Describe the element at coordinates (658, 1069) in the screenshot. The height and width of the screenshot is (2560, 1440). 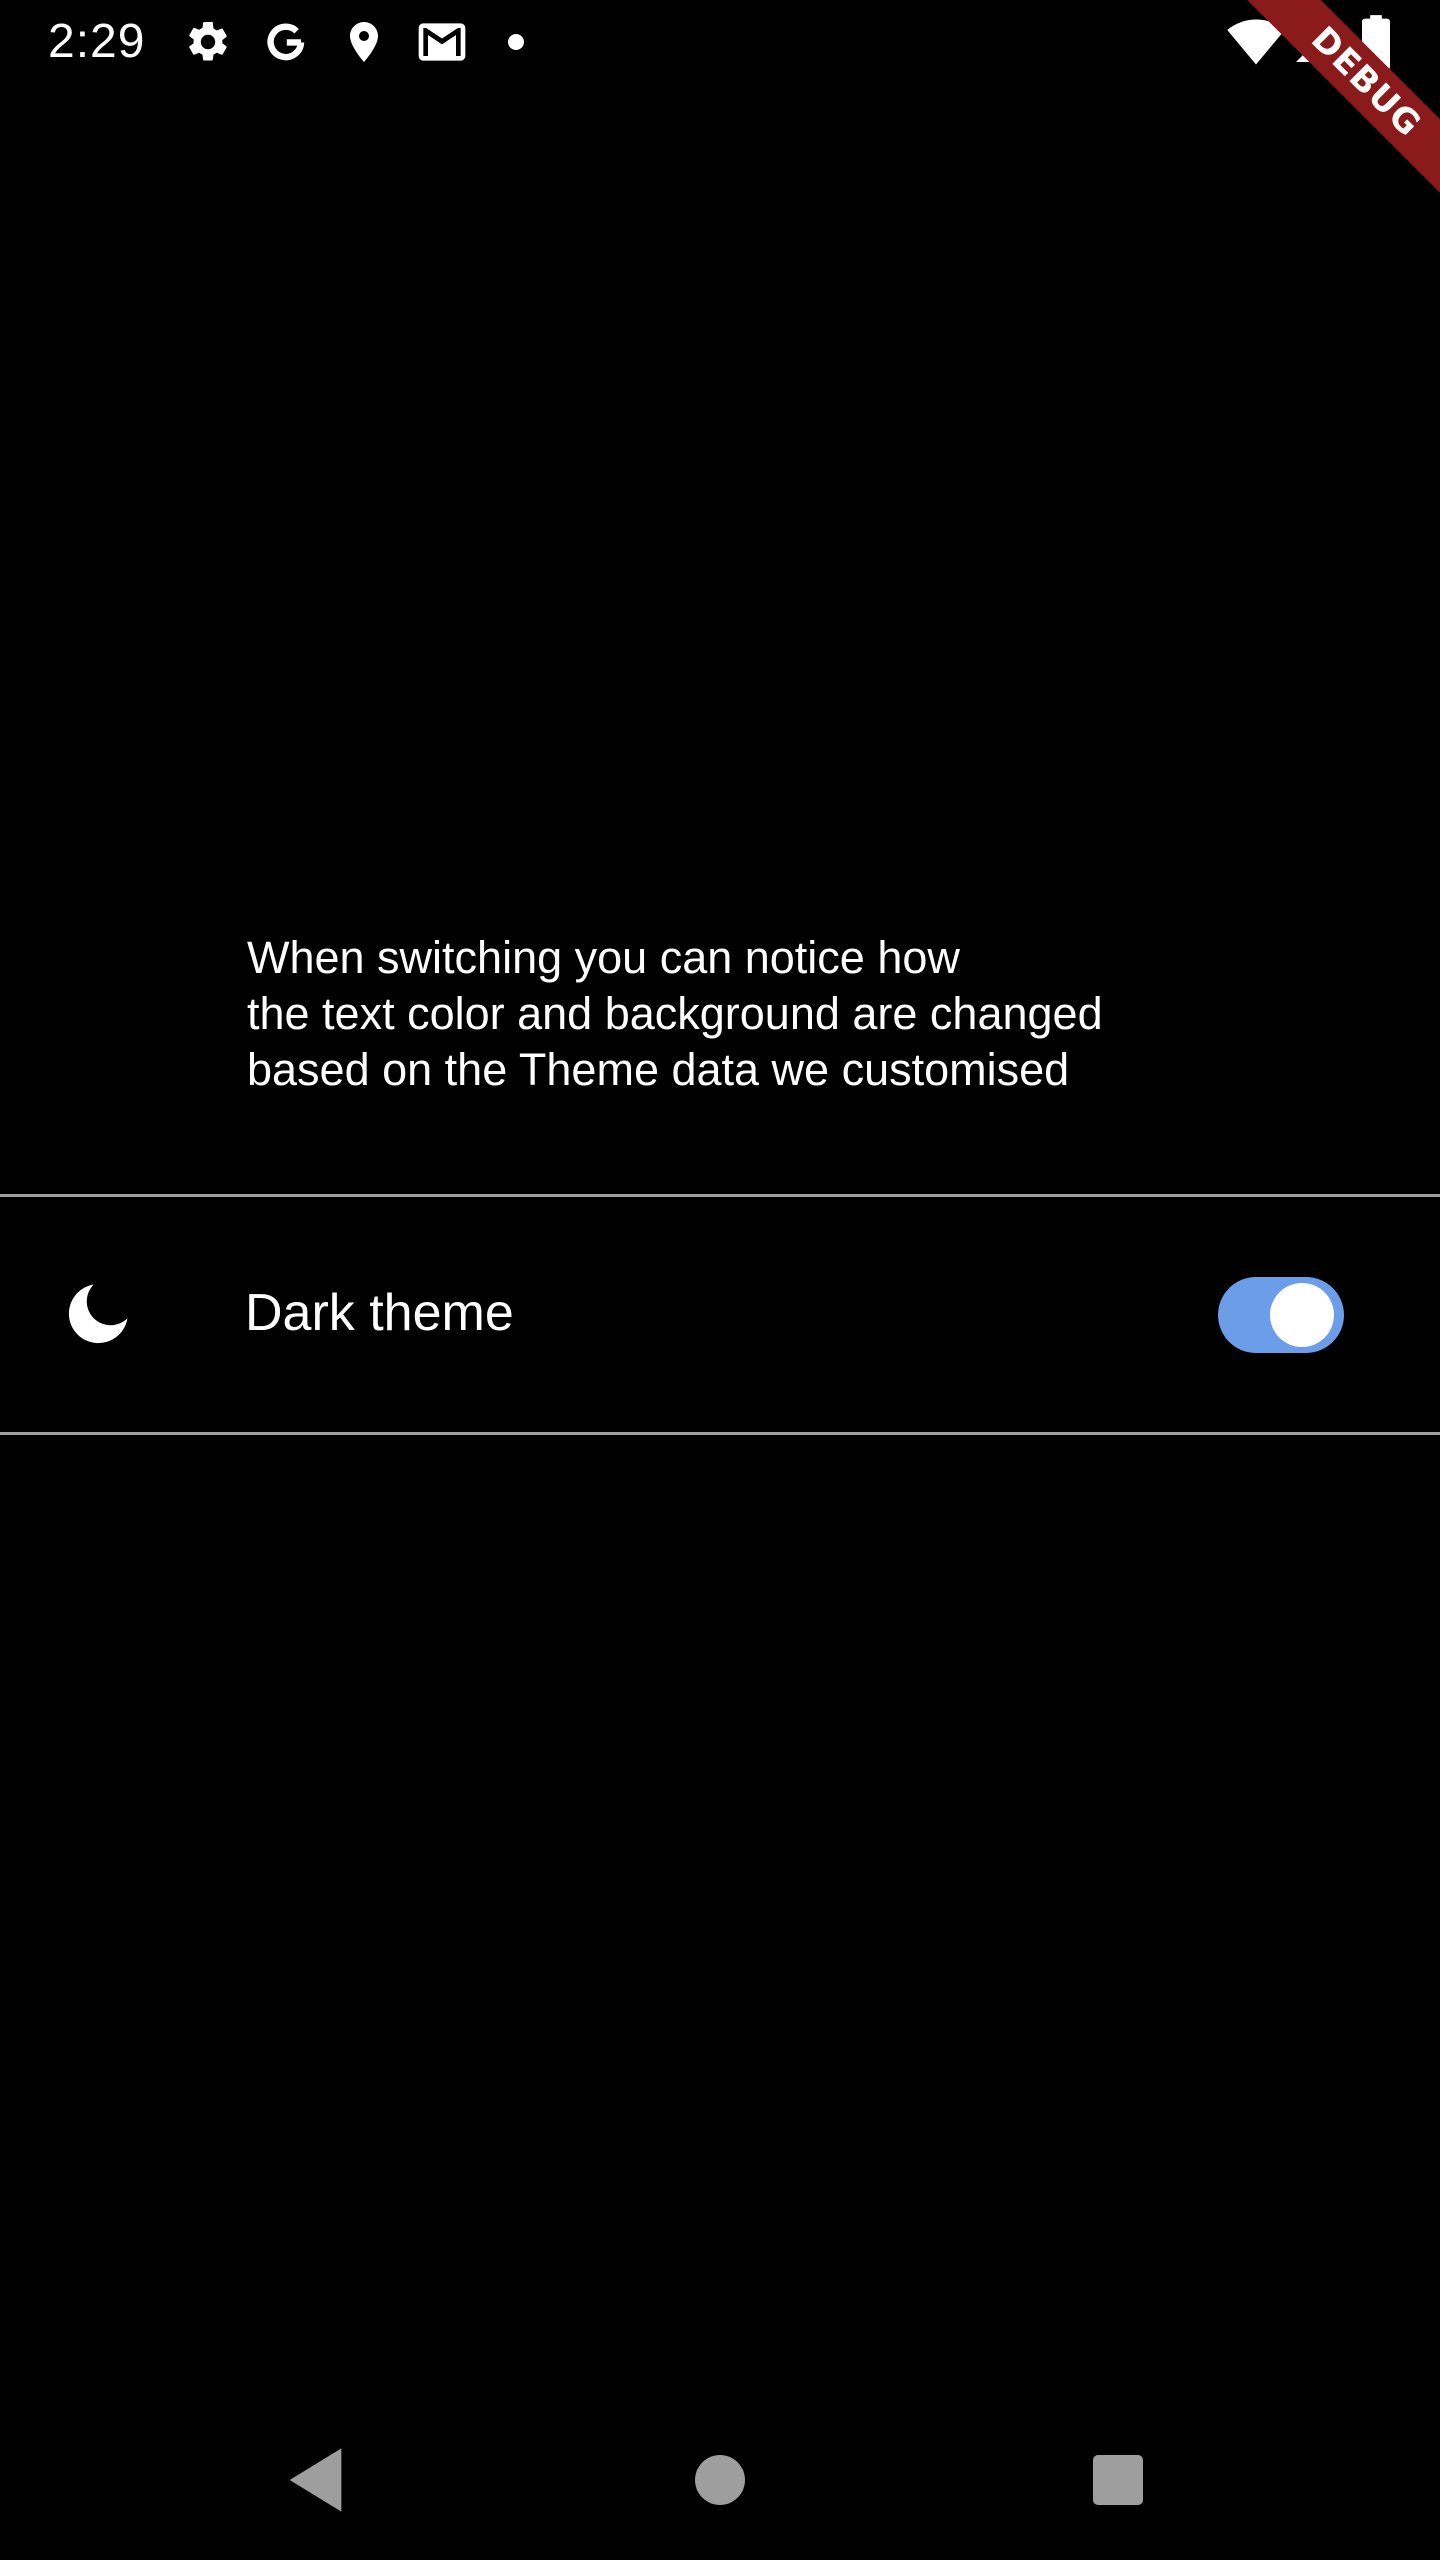
I see `description-line: based on the Theme data we customised` at that location.